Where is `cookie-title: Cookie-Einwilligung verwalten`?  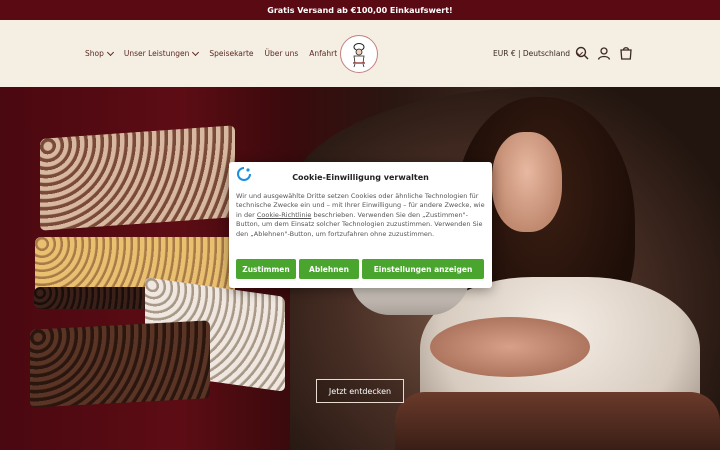
cookie-title: Cookie-Einwilligung verwalten is located at coordinates (360, 177).